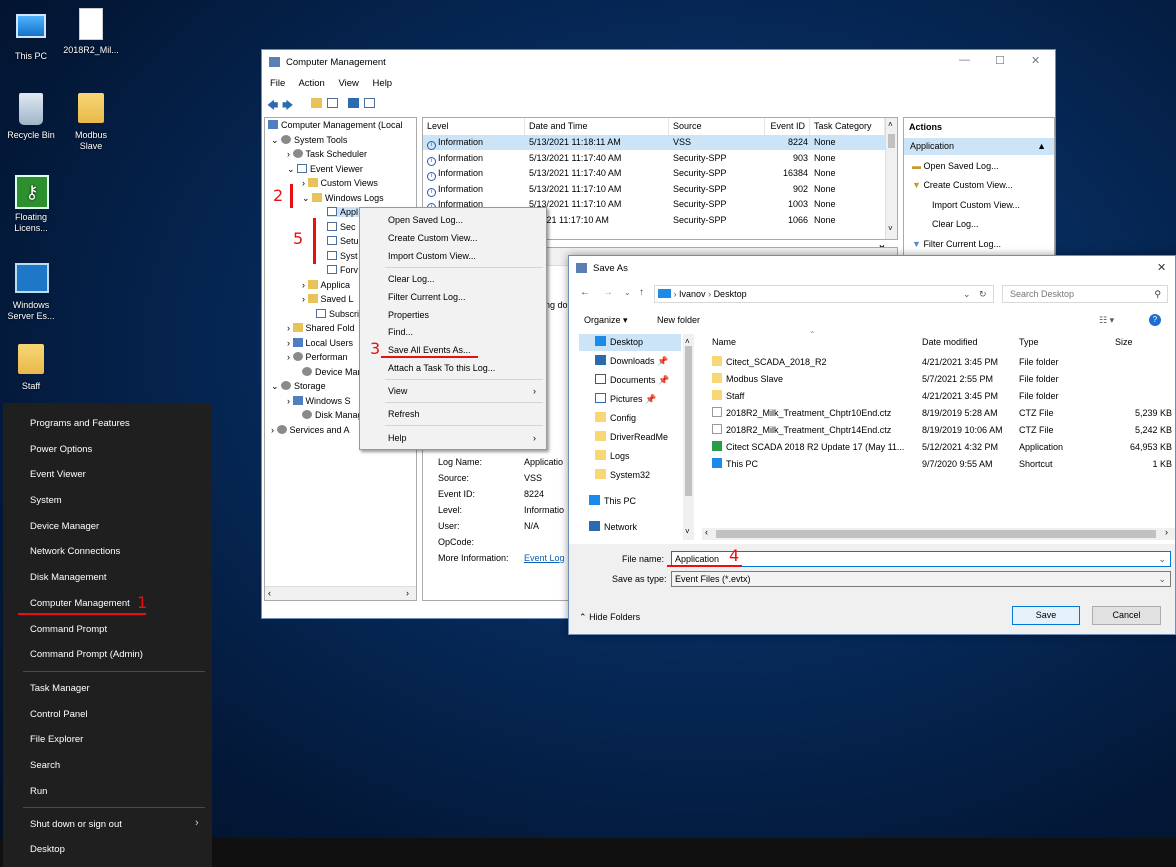 The height and width of the screenshot is (867, 1176). Describe the element at coordinates (328, 299) in the screenshot. I see `tree-item-saved-logs: › Saved L` at that location.